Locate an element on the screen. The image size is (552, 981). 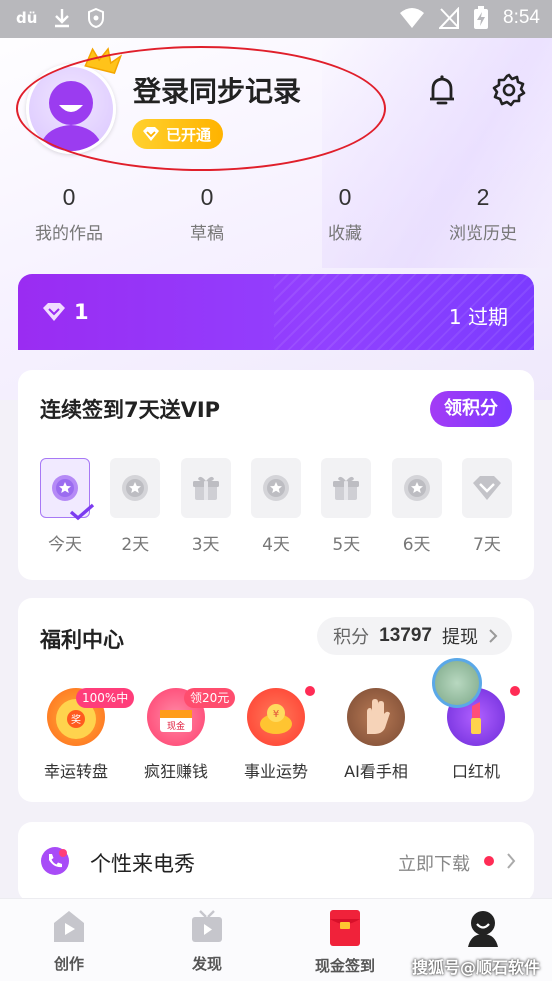
checkin-day: 6天 is located at coordinates (416, 506).